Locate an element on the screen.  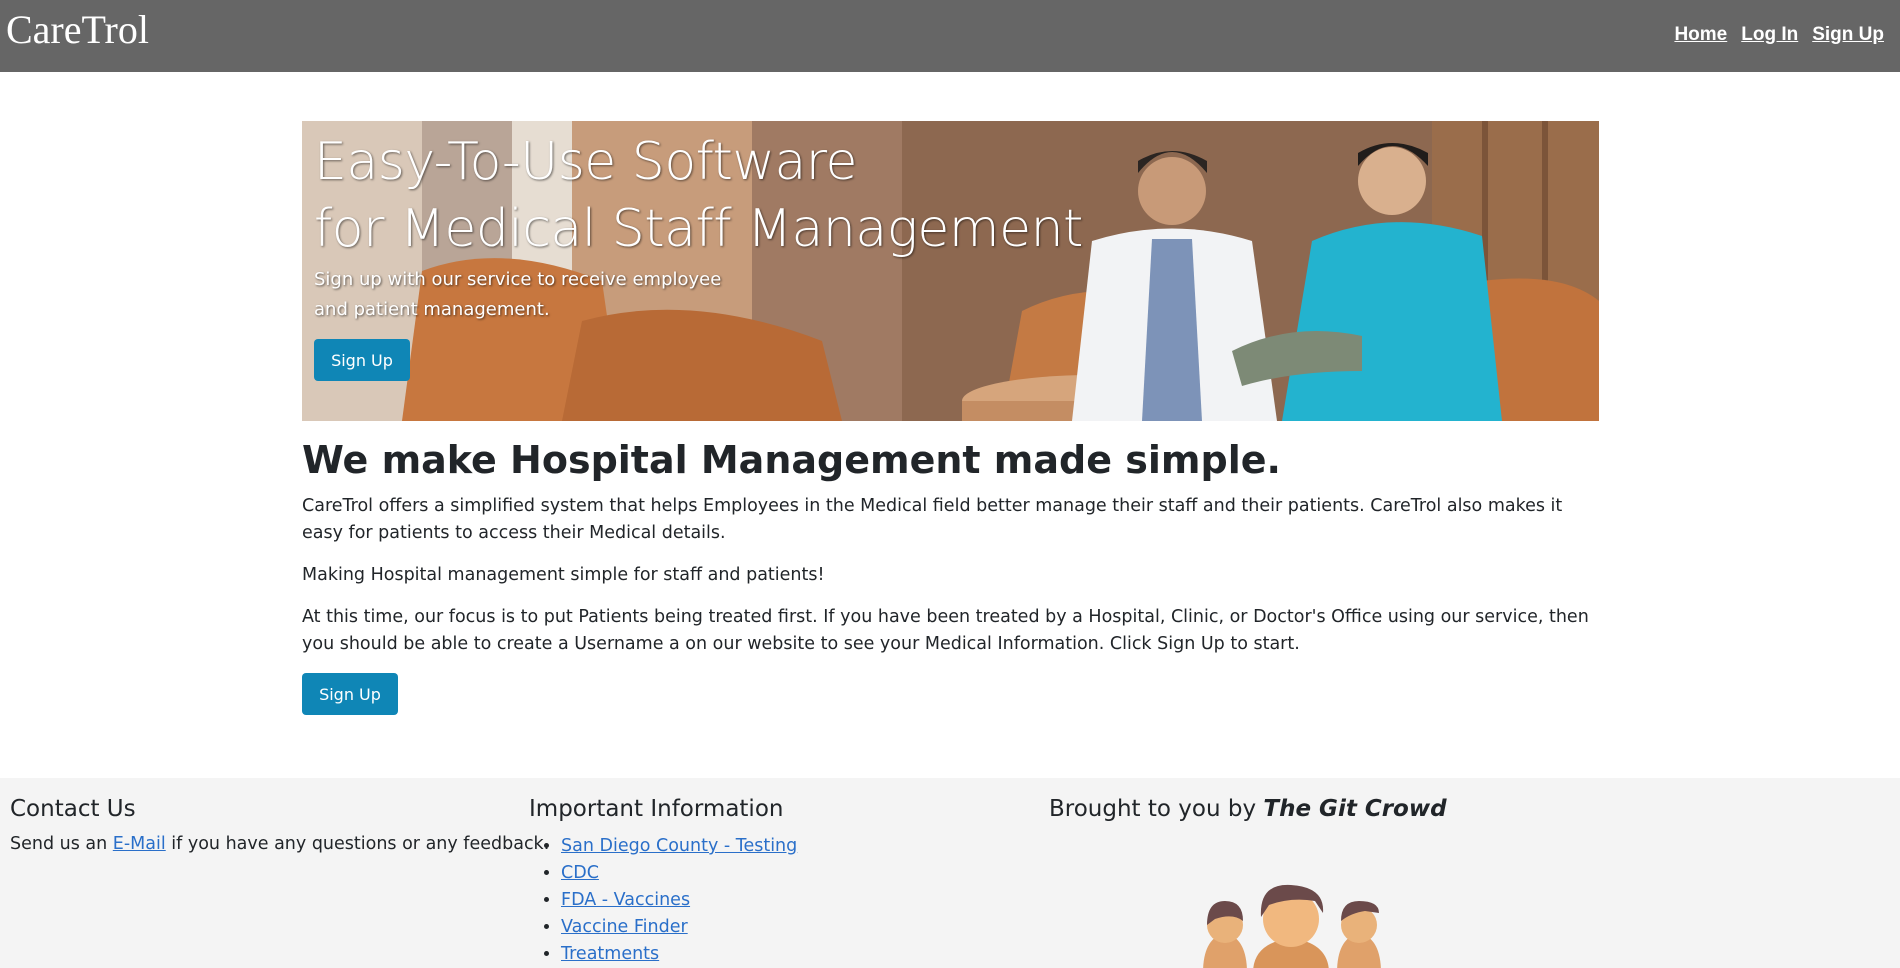
contact-text-before: Send us an is located at coordinates (61, 844).